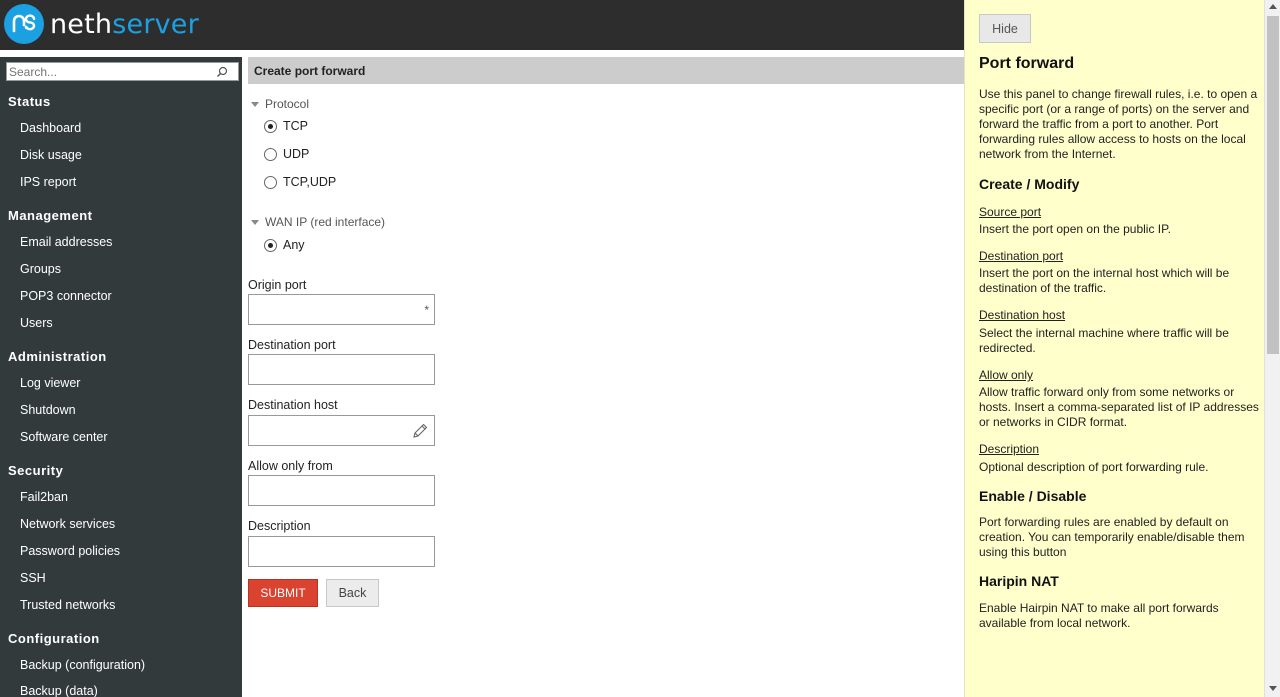  What do you see at coordinates (57, 524) in the screenshot?
I see `nav-item-network-services: Network services` at bounding box center [57, 524].